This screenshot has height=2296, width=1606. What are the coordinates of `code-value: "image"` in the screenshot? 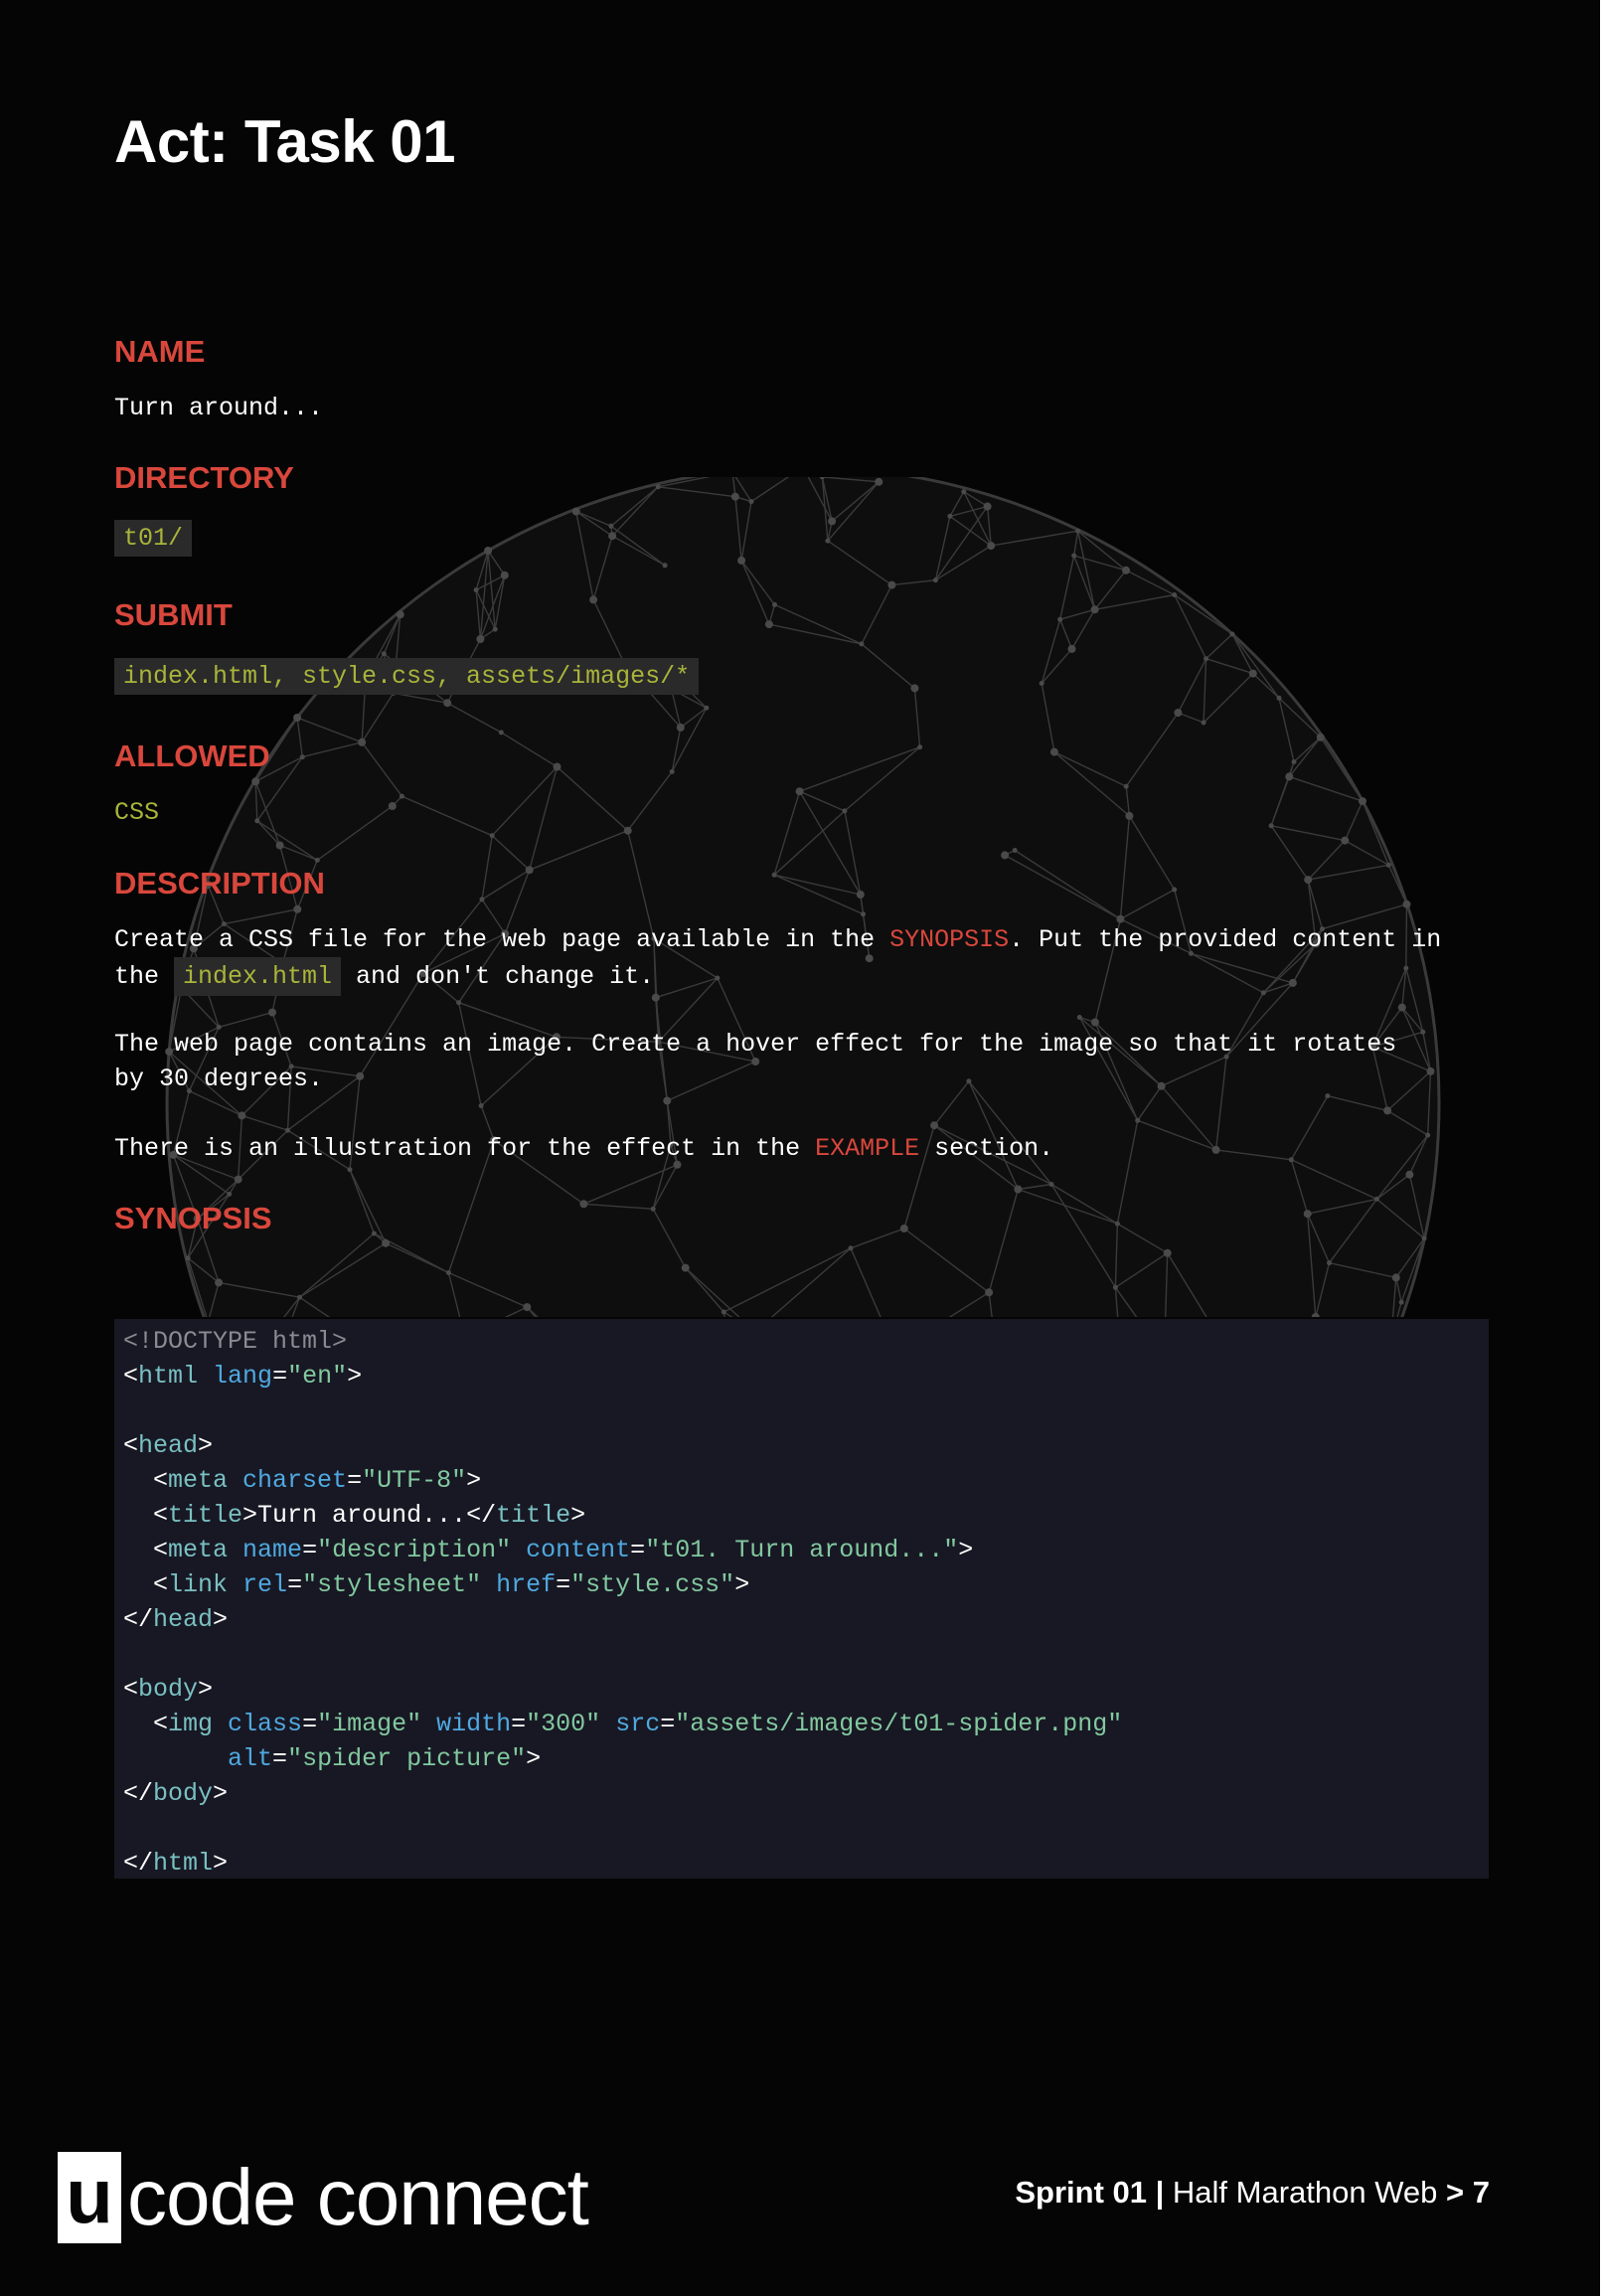 It's located at (369, 1724).